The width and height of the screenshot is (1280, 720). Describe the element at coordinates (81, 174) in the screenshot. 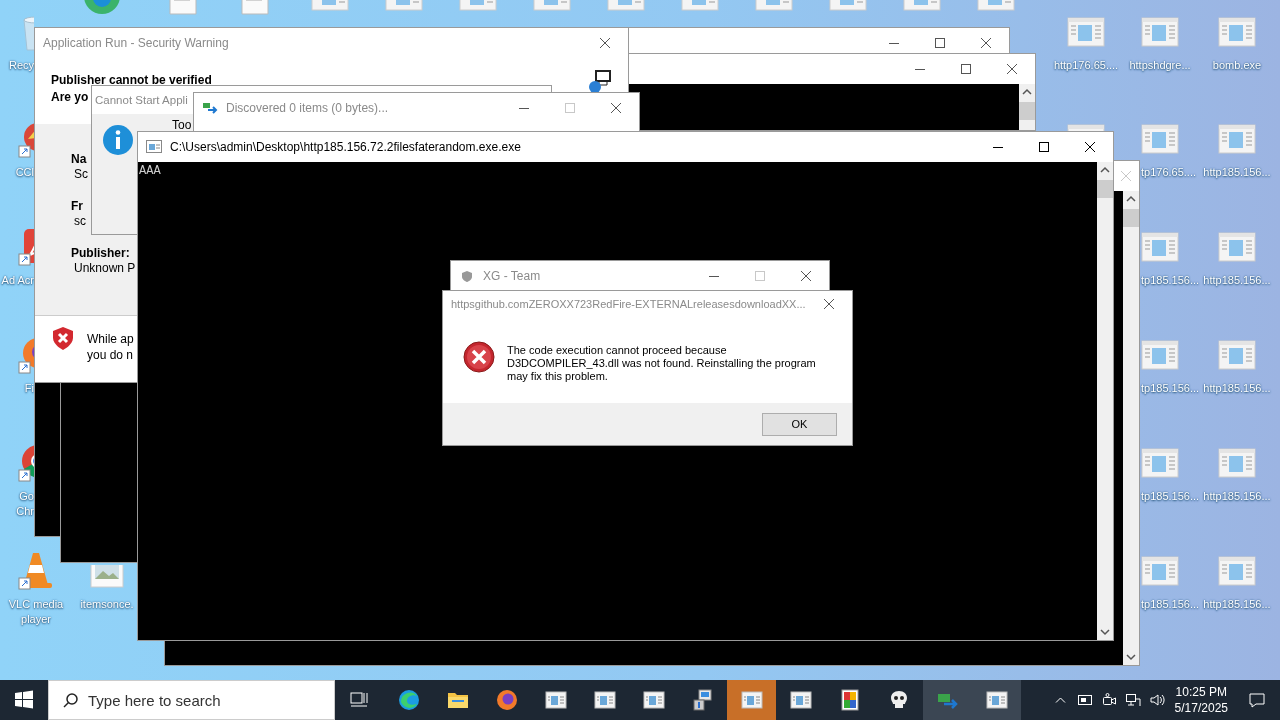

I see `field-value: Sc` at that location.